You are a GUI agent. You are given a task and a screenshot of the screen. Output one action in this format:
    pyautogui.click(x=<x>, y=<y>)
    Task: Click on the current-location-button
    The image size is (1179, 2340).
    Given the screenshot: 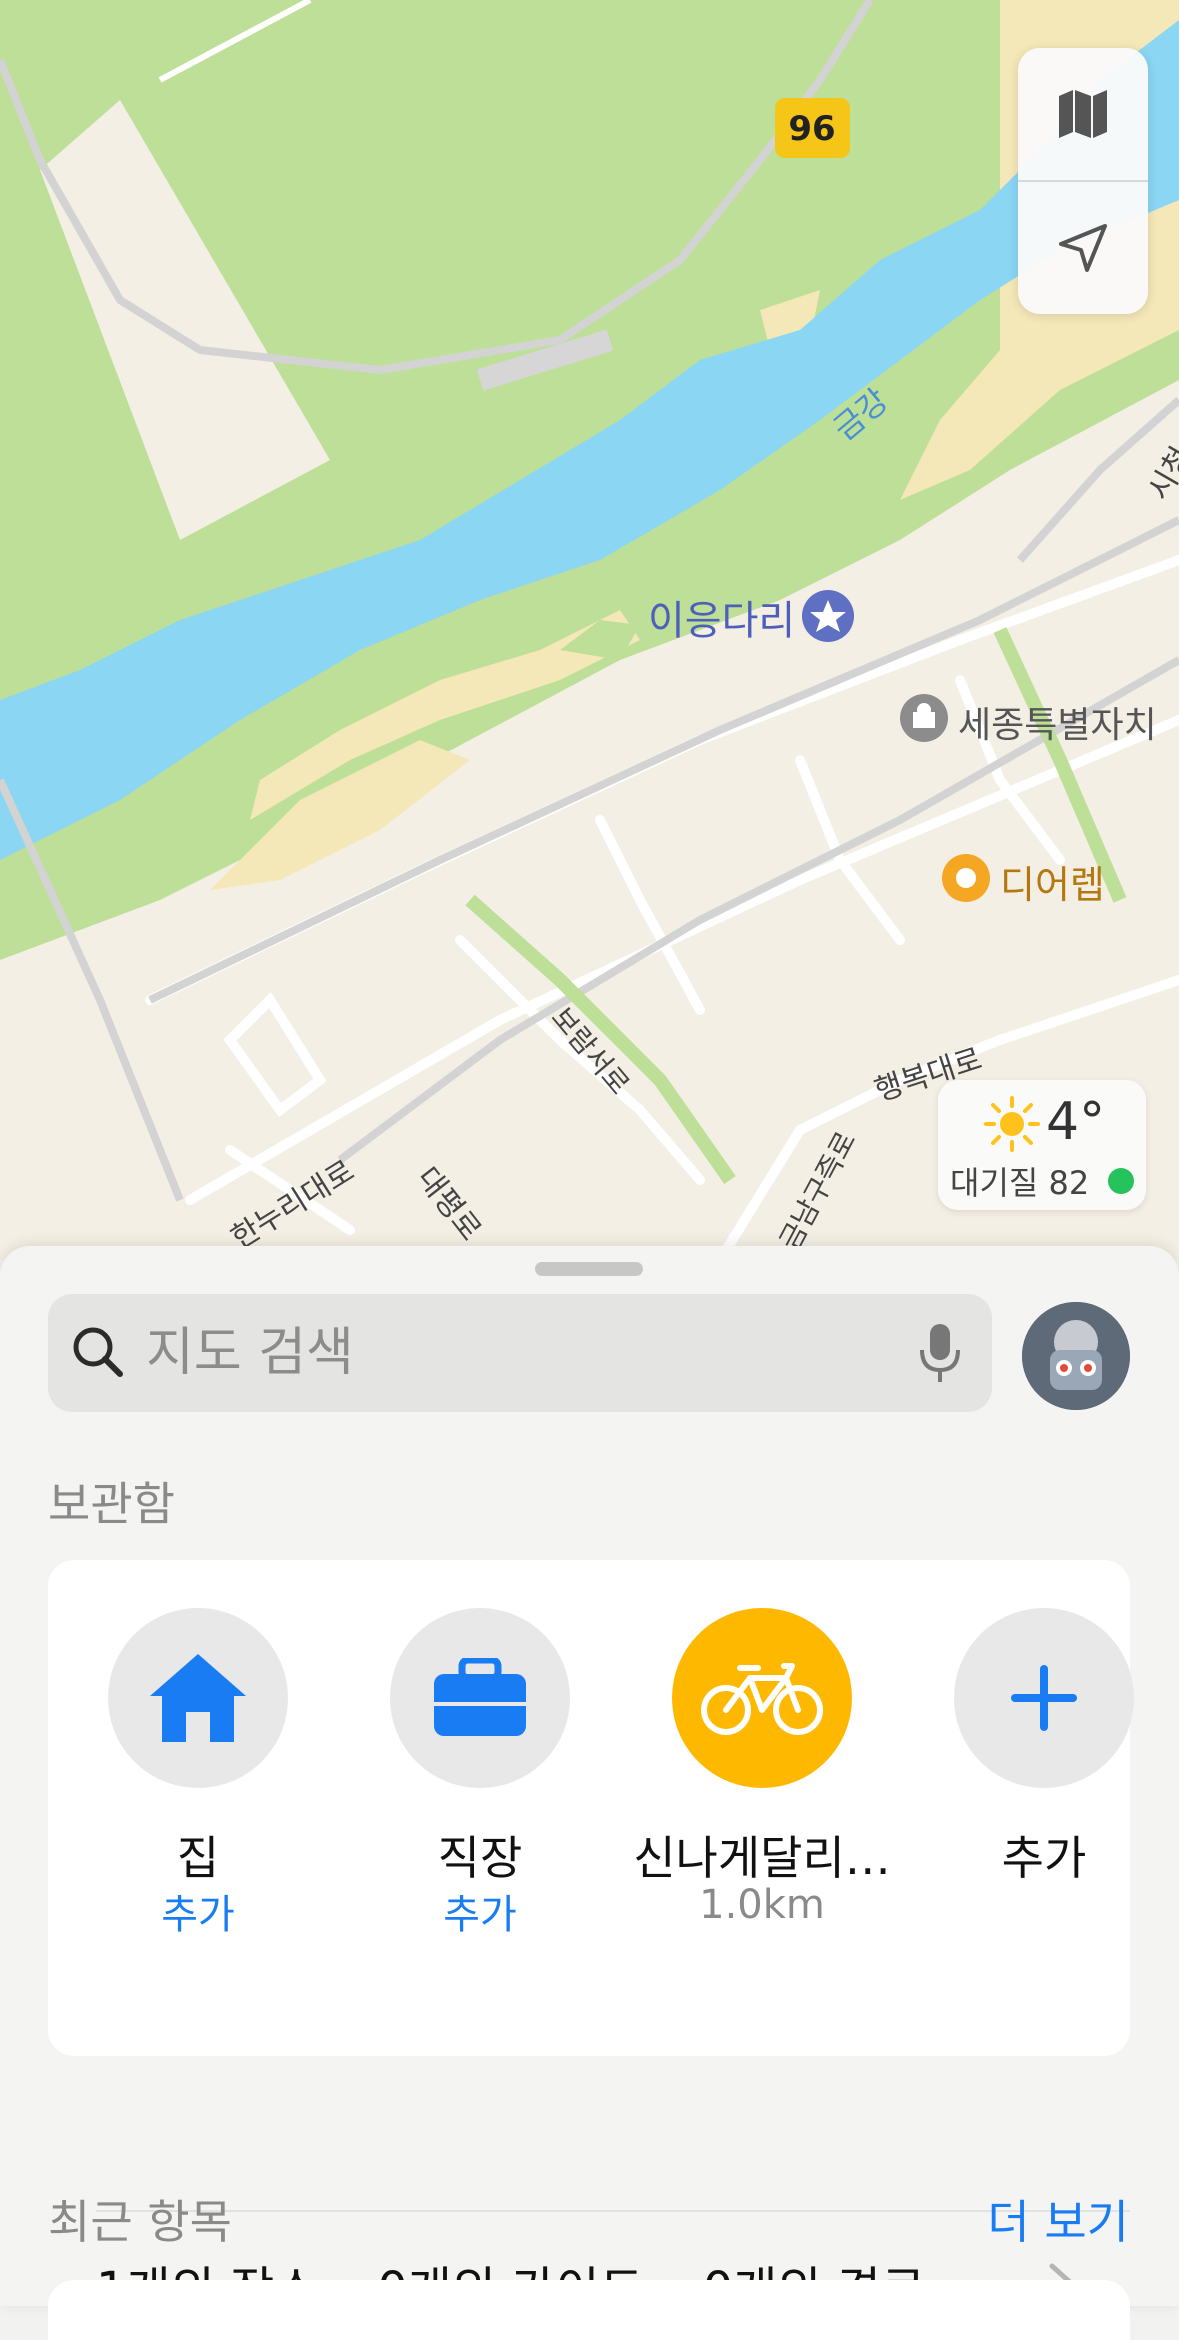 What is the action you would take?
    pyautogui.click(x=1083, y=248)
    